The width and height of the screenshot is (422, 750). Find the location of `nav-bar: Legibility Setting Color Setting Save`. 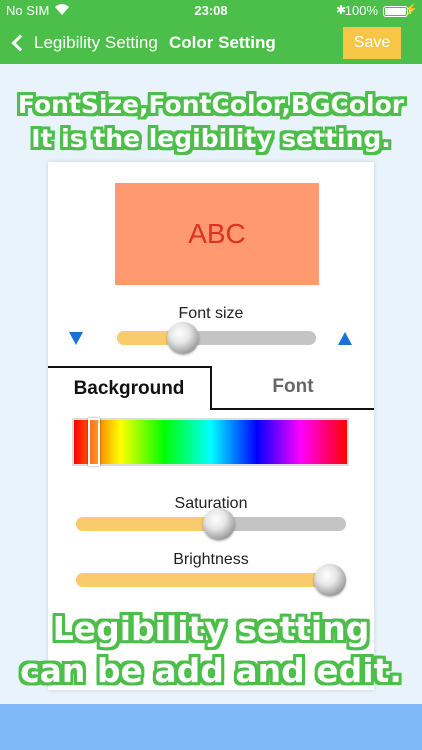

nav-bar: Legibility Setting Color Setting Save is located at coordinates (211, 43).